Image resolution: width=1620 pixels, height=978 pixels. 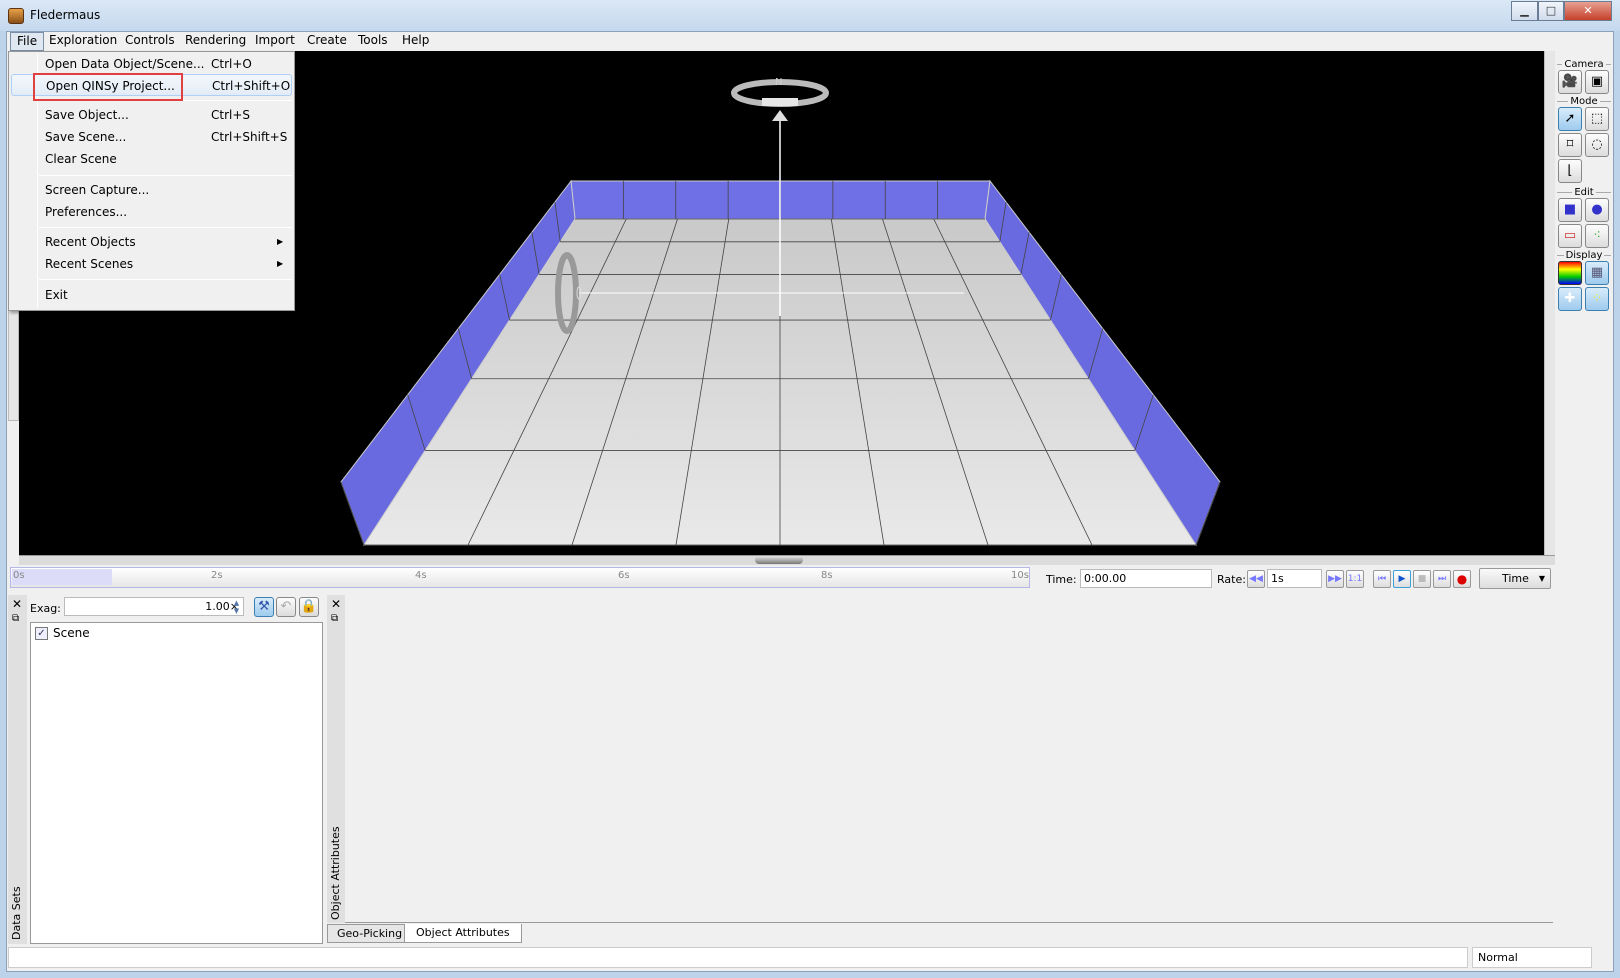 What do you see at coordinates (17, 769) in the screenshot?
I see `datasets-dock-strip: ✕ ⧉ Data Sets` at bounding box center [17, 769].